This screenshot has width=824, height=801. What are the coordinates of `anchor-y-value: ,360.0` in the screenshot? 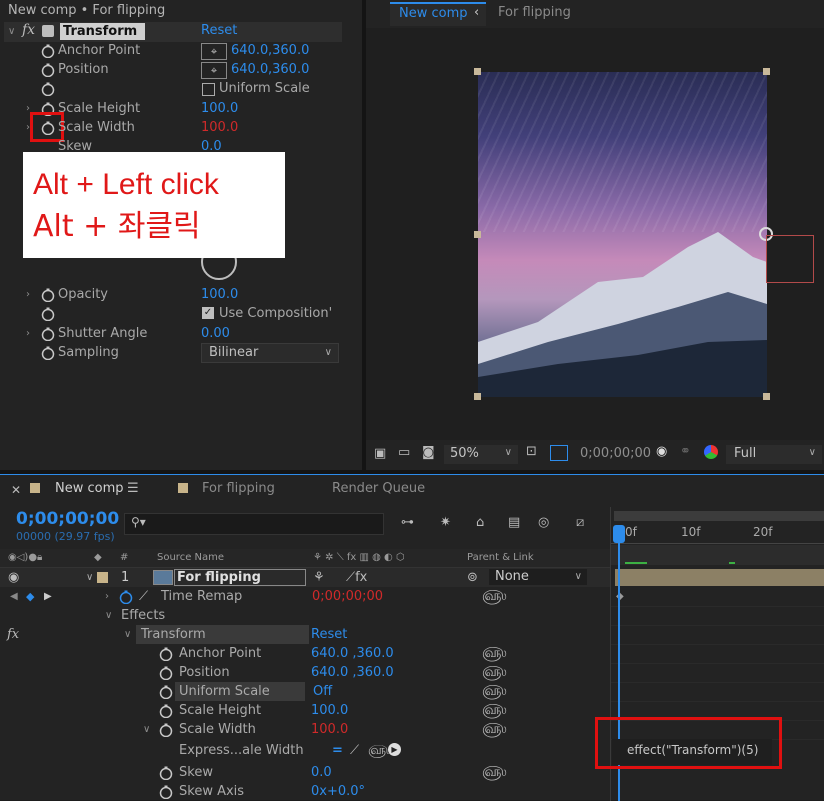 It's located at (288, 50).